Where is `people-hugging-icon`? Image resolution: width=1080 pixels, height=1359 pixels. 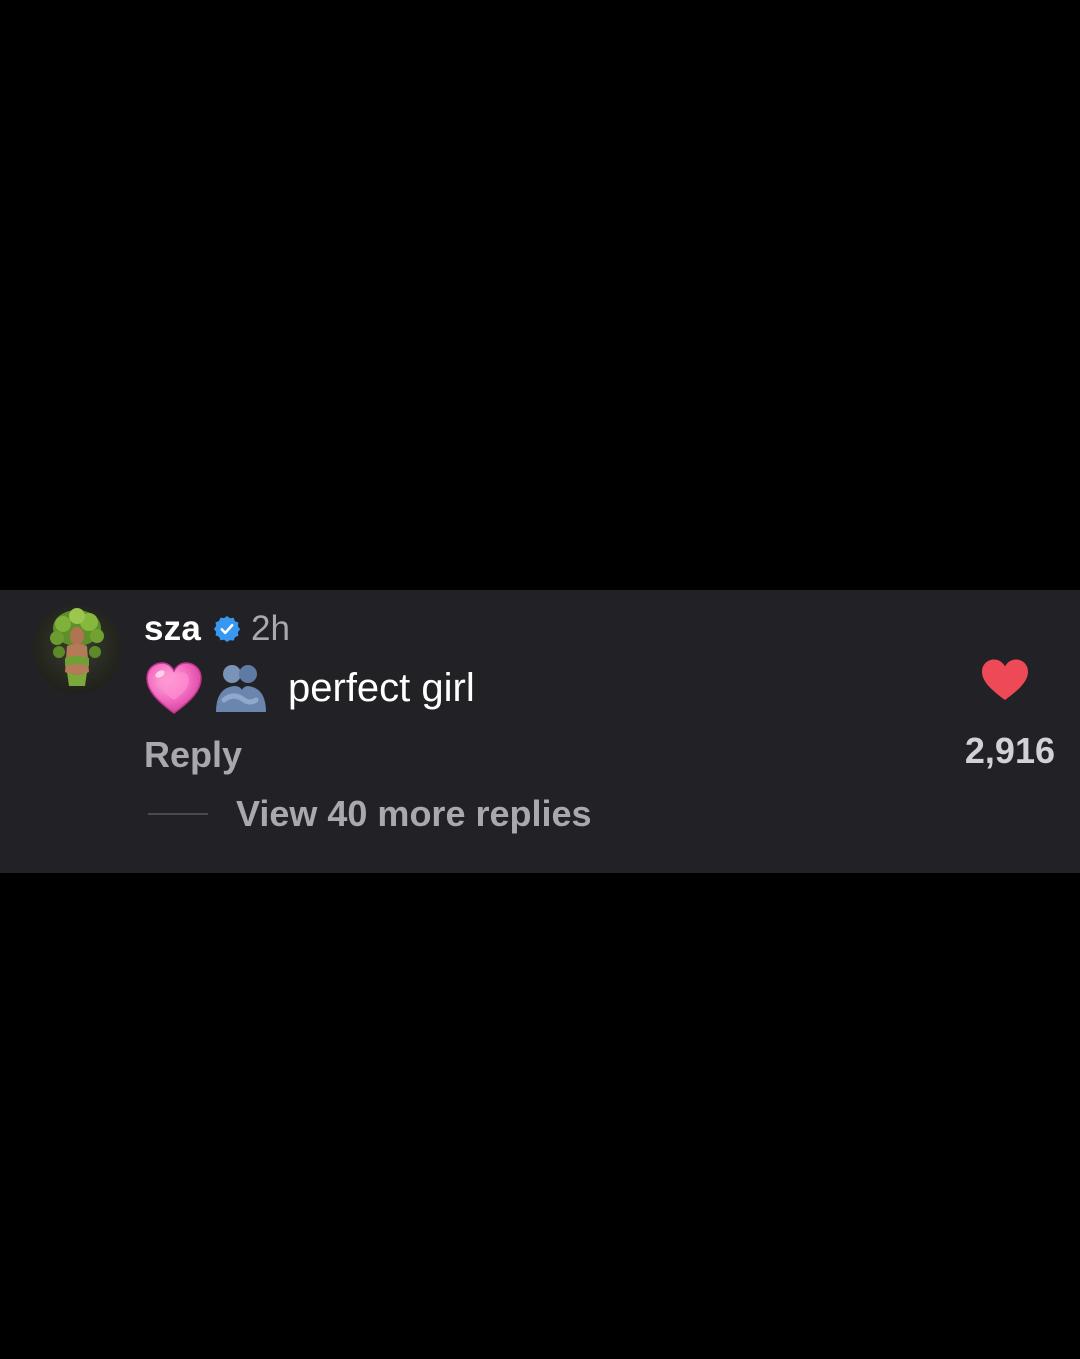 people-hugging-icon is located at coordinates (241, 688).